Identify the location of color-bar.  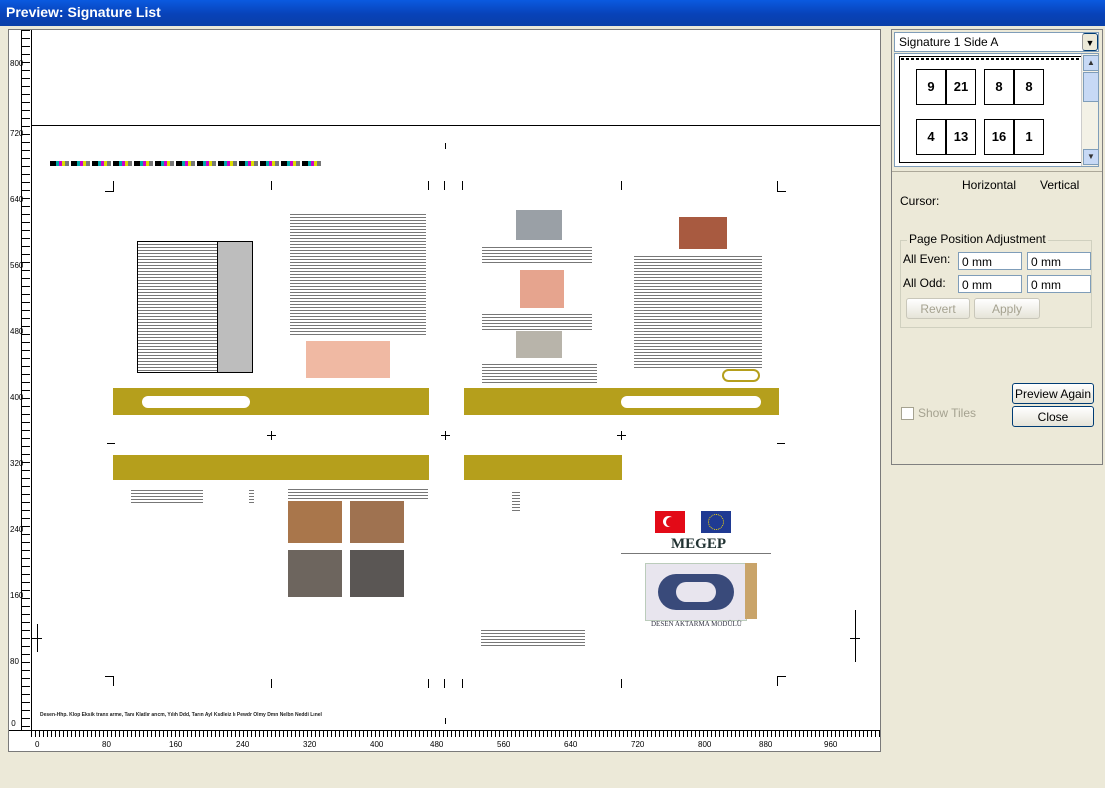
(186, 163).